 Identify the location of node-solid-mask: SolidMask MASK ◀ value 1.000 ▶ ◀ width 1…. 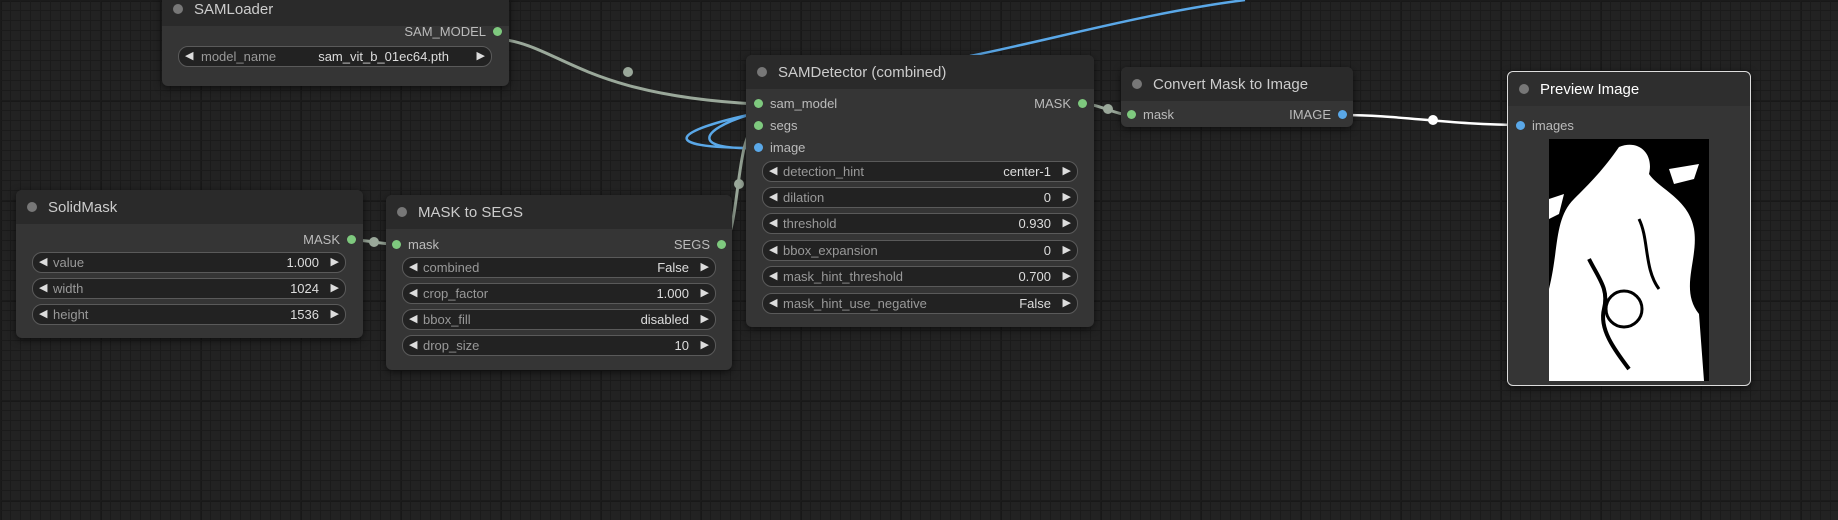
(189, 264).